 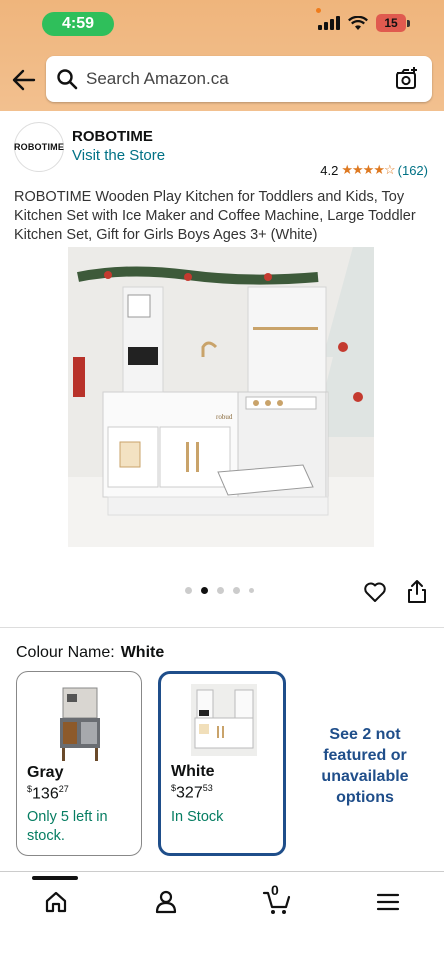 What do you see at coordinates (80, 724) in the screenshot?
I see `gray-kitchen-thumbnail` at bounding box center [80, 724].